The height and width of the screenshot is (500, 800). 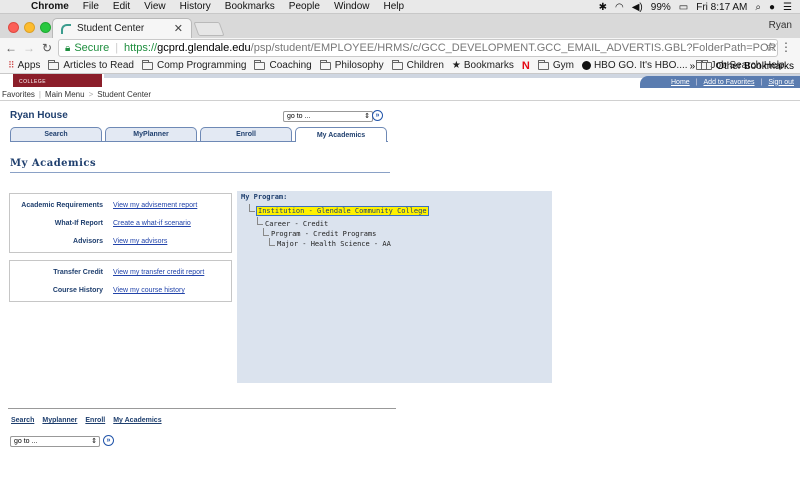 I want to click on tab-myplanner: MyPlanner, so click(x=151, y=134).